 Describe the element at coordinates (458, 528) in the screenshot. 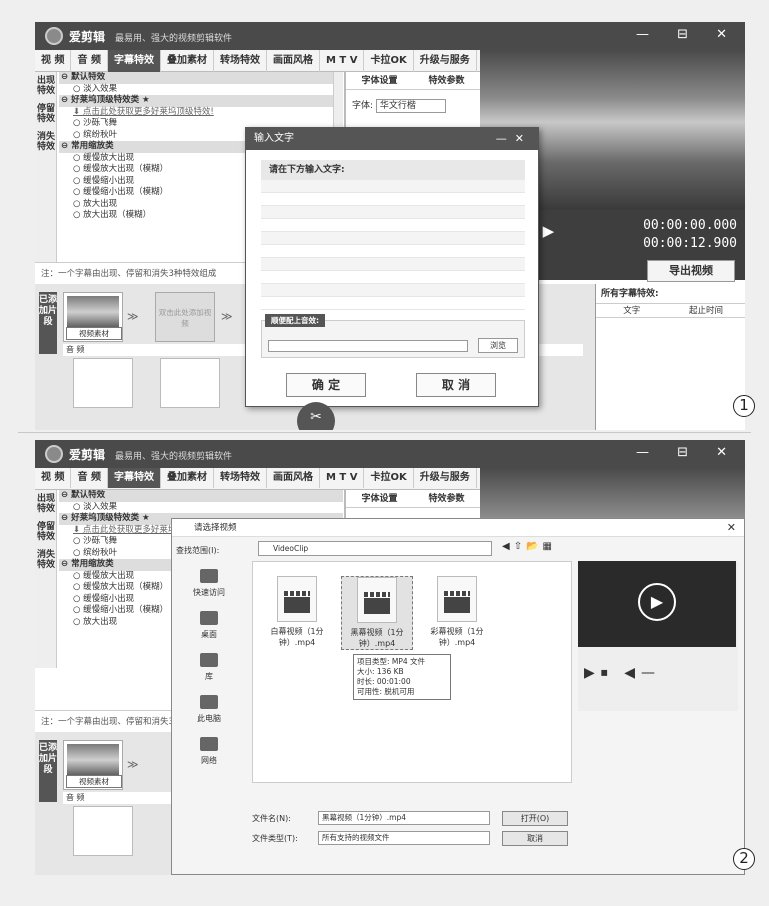

I see `dialog-title: 请选择视频 ✕` at that location.